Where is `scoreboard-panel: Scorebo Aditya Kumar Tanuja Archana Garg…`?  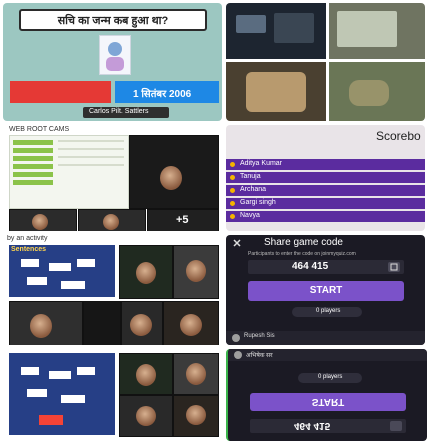
scoreboard-panel: Scorebo Aditya Kumar Tanuja Archana Garg… is located at coordinates (325, 178).